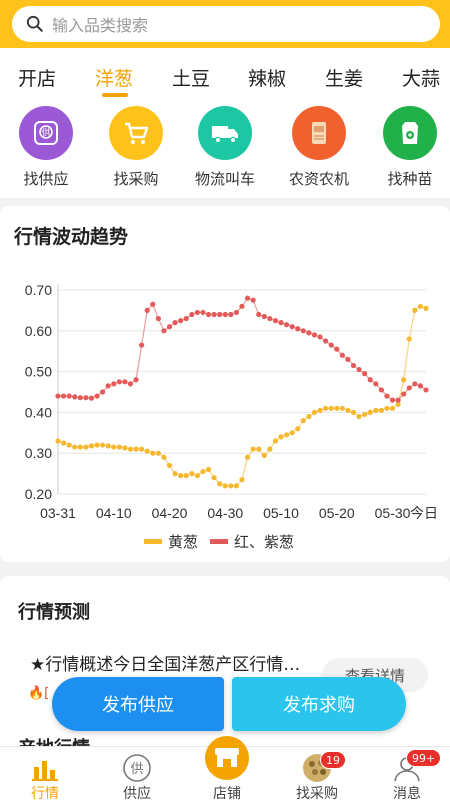 The width and height of the screenshot is (450, 800). I want to click on quick-agri-supplies: 农资农机, so click(319, 147).